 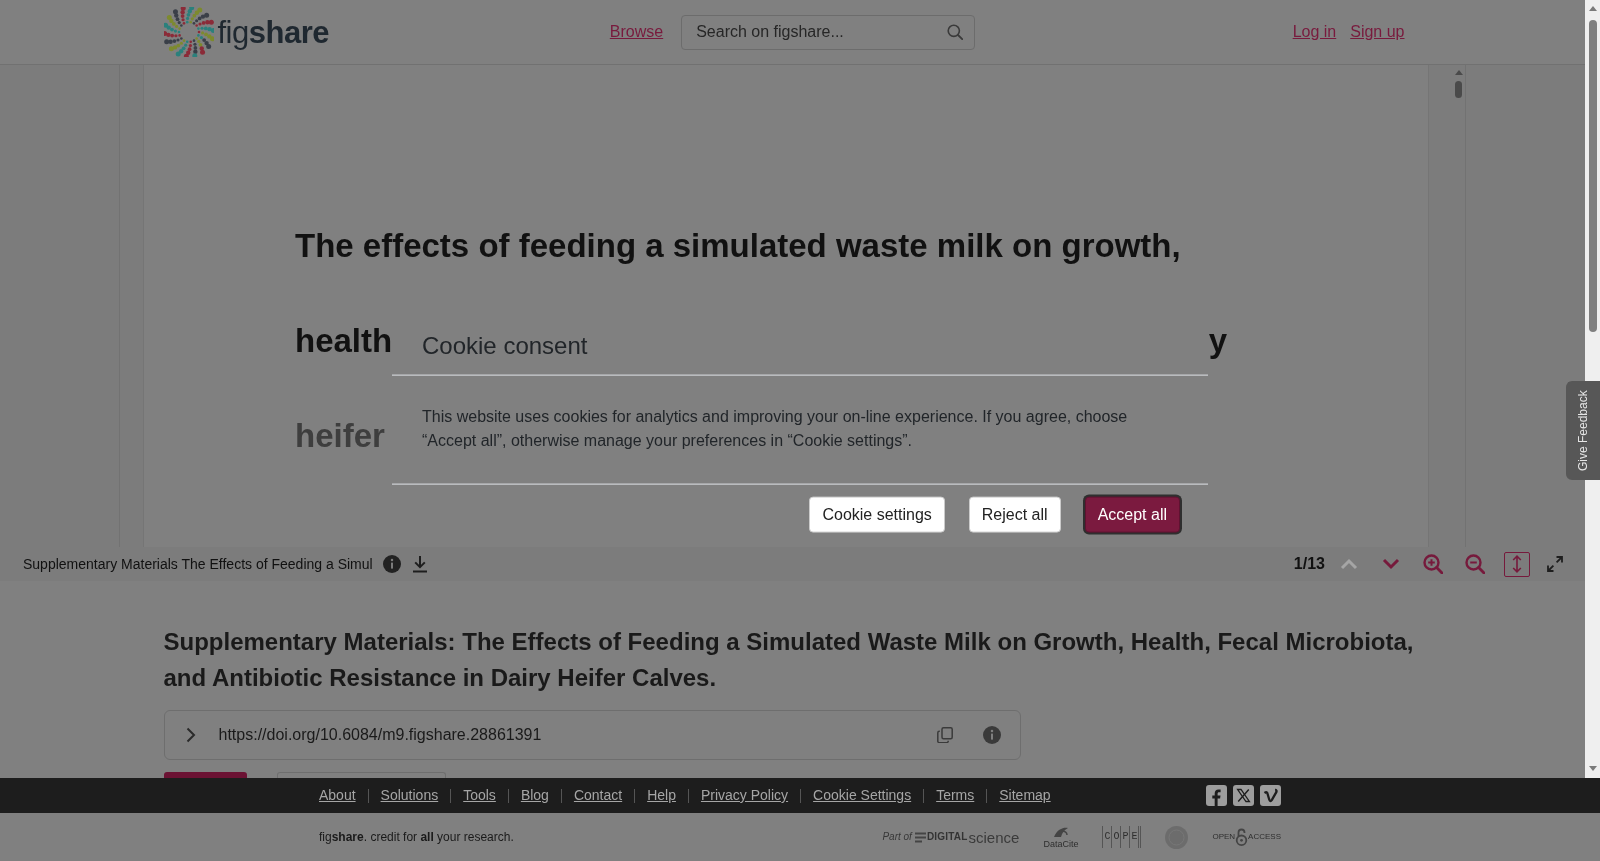 What do you see at coordinates (1309, 564) in the screenshot?
I see `page-indicator: 1/13` at bounding box center [1309, 564].